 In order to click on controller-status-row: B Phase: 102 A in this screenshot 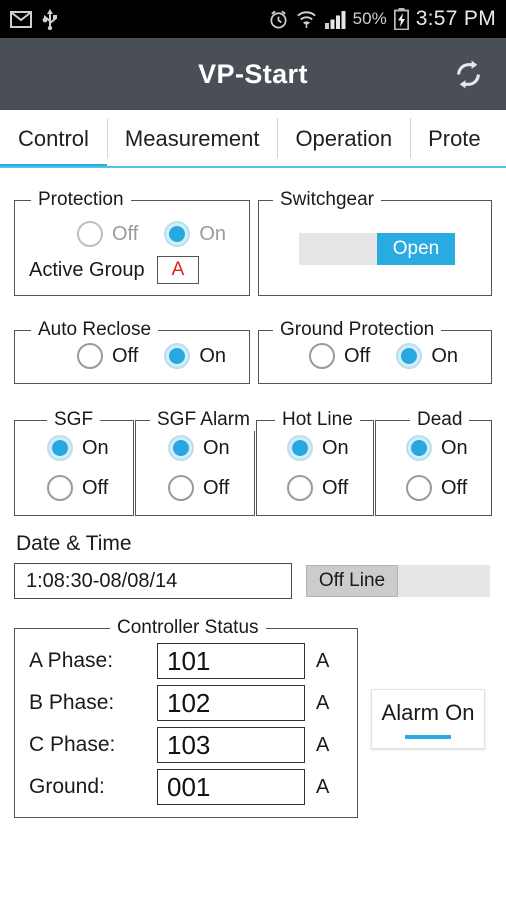, I will do `click(179, 703)`.